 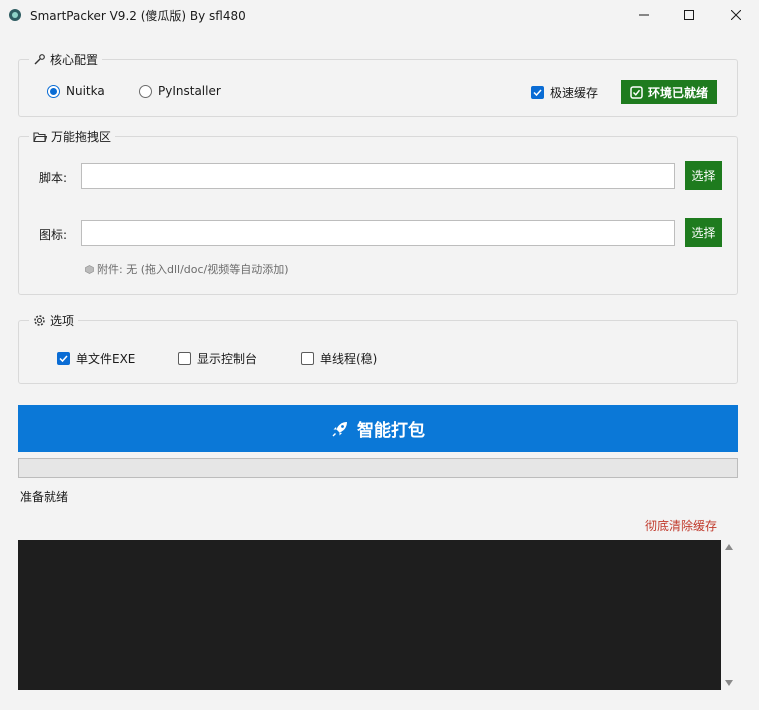 What do you see at coordinates (15, 15) in the screenshot?
I see `app-icon` at bounding box center [15, 15].